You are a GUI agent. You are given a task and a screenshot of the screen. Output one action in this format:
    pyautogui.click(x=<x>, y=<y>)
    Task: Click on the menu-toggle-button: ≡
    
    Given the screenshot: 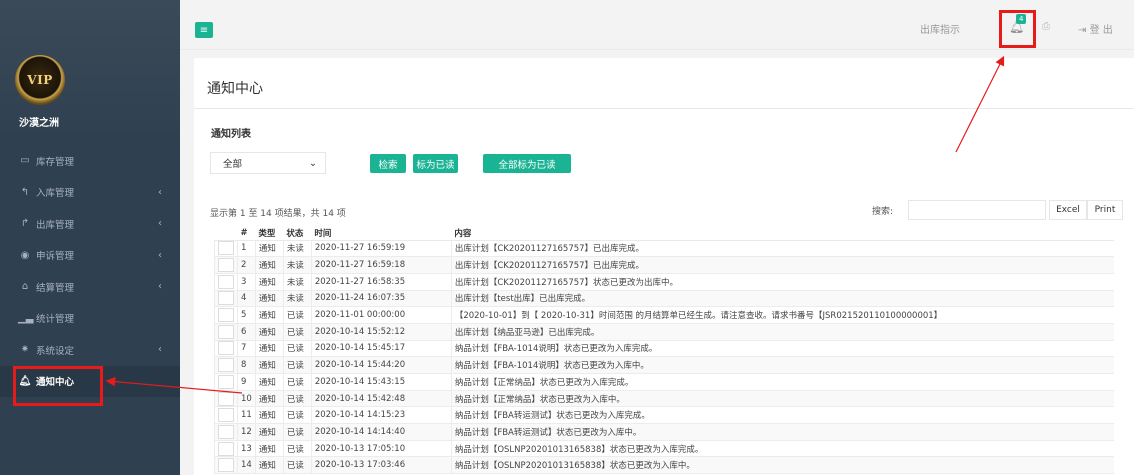 What is the action you would take?
    pyautogui.click(x=204, y=30)
    